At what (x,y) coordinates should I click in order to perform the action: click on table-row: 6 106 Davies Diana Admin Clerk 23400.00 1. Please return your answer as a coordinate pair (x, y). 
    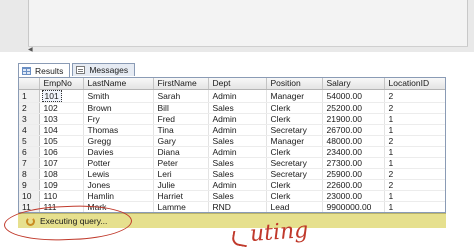
    Looking at the image, I should click on (232, 152).